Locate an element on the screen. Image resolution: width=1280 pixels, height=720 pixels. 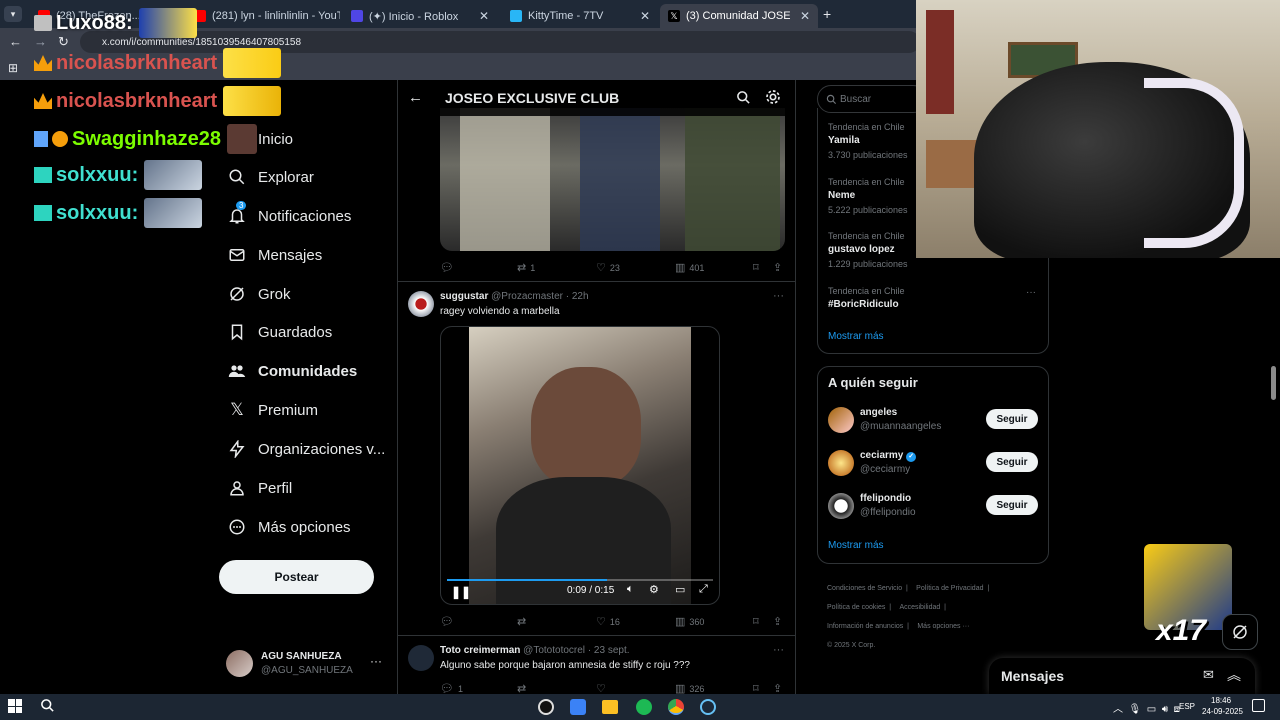
new-tab-button: + is located at coordinates (827, 14).